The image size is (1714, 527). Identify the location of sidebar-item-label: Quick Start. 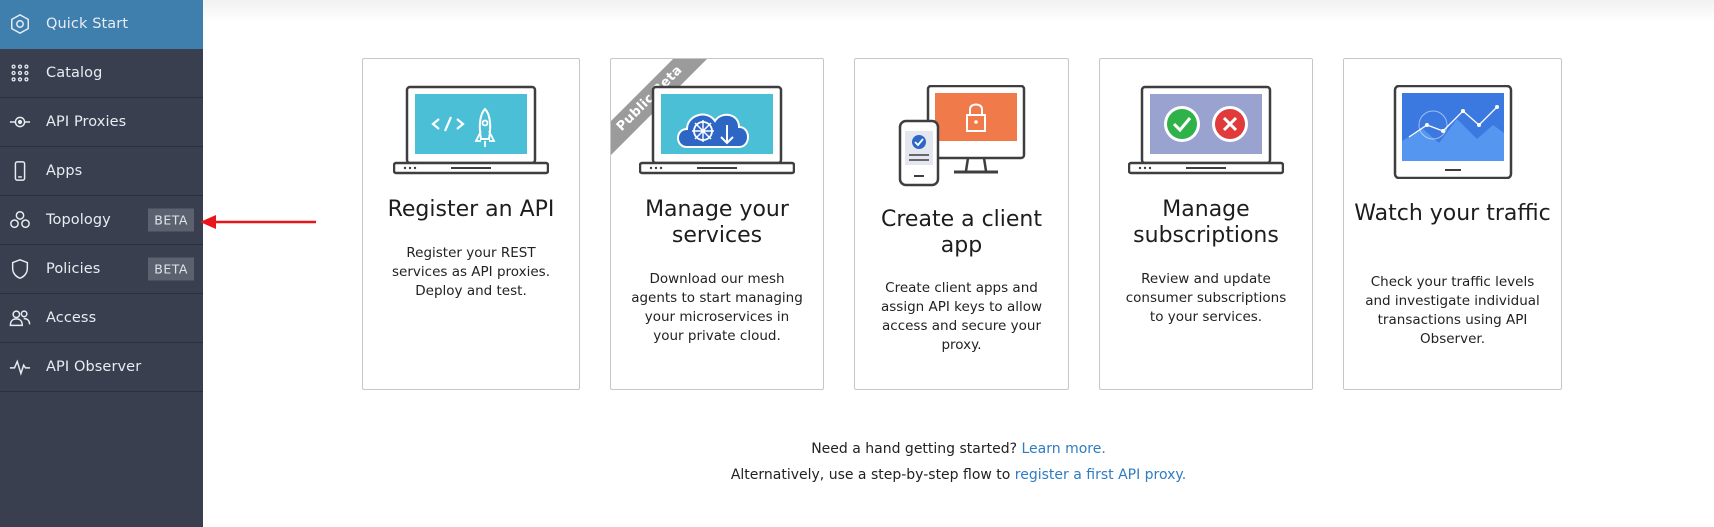
(87, 24).